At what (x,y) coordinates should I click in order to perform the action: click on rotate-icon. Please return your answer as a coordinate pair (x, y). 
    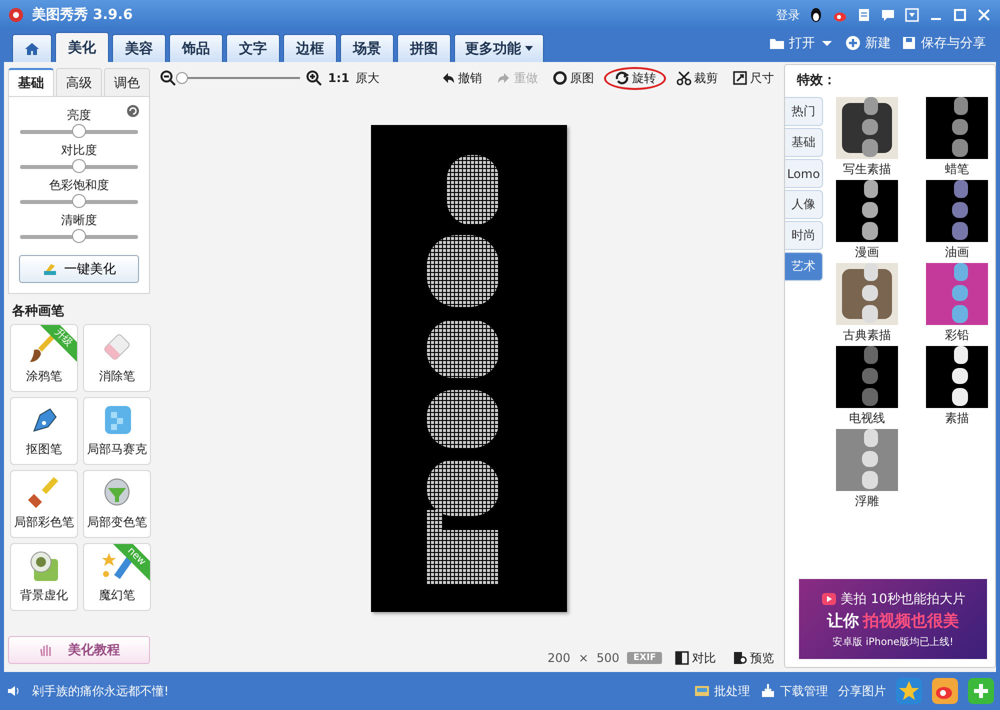
    Looking at the image, I should click on (622, 78).